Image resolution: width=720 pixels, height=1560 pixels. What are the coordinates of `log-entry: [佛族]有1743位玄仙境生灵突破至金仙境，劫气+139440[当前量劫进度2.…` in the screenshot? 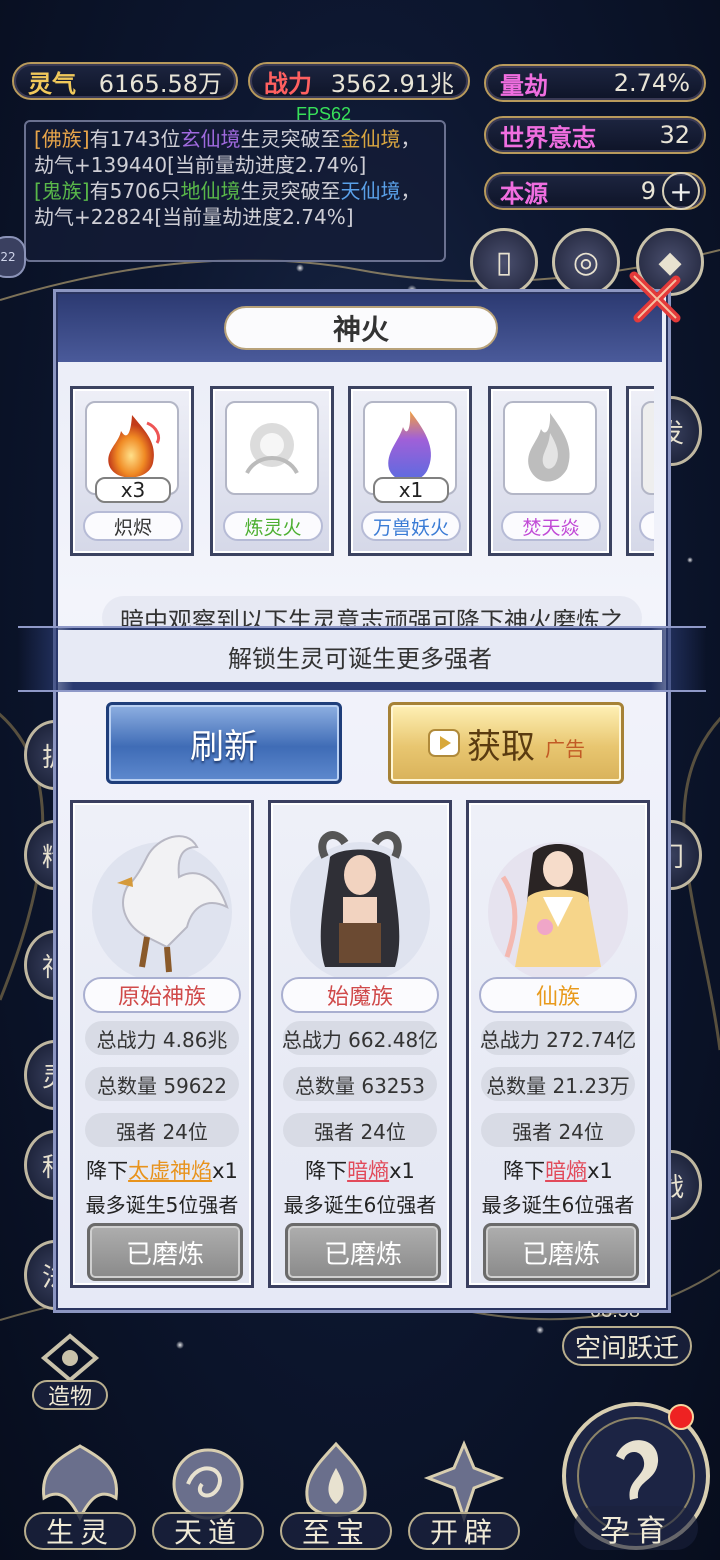 It's located at (235, 152).